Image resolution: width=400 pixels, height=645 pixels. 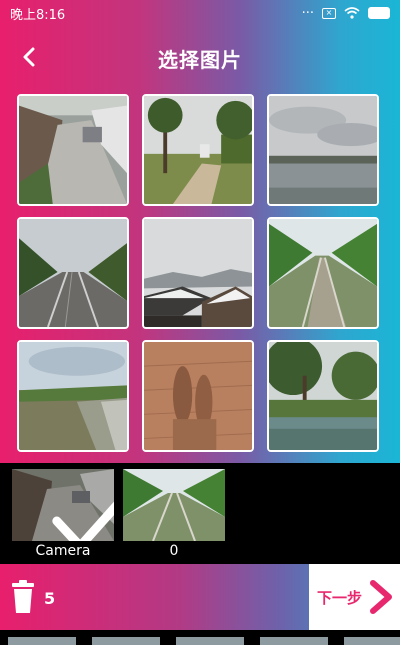 I want to click on photo-road-alley-icon, so click(x=73, y=150).